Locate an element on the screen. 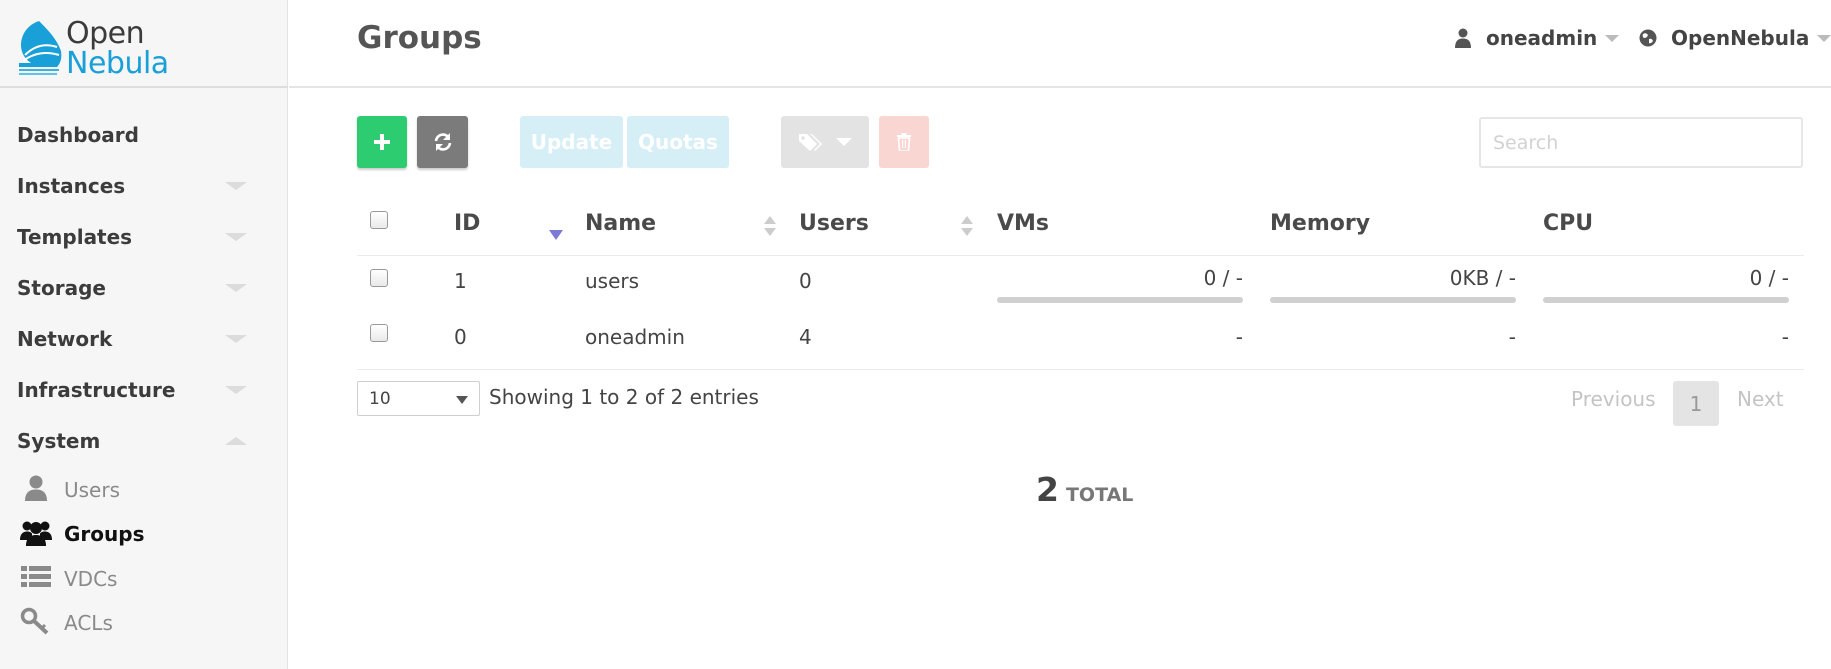 This screenshot has height=669, width=1831. sidebar-subitem-vdcs: VDCs is located at coordinates (144, 577).